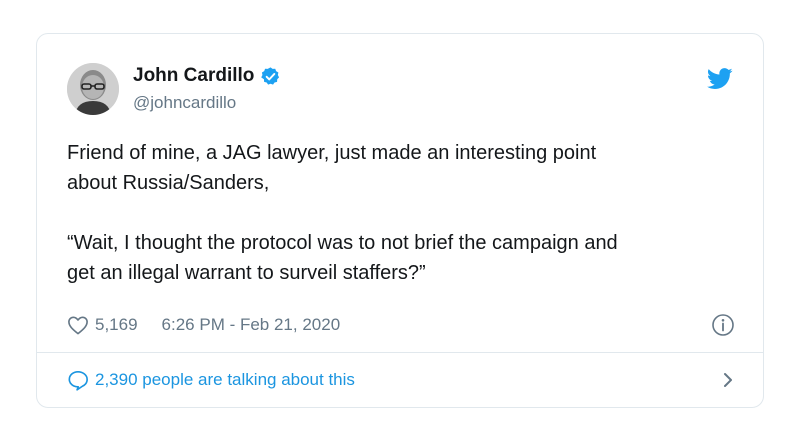 The height and width of the screenshot is (445, 800). What do you see at coordinates (728, 380) in the screenshot?
I see `chevron-right-icon` at bounding box center [728, 380].